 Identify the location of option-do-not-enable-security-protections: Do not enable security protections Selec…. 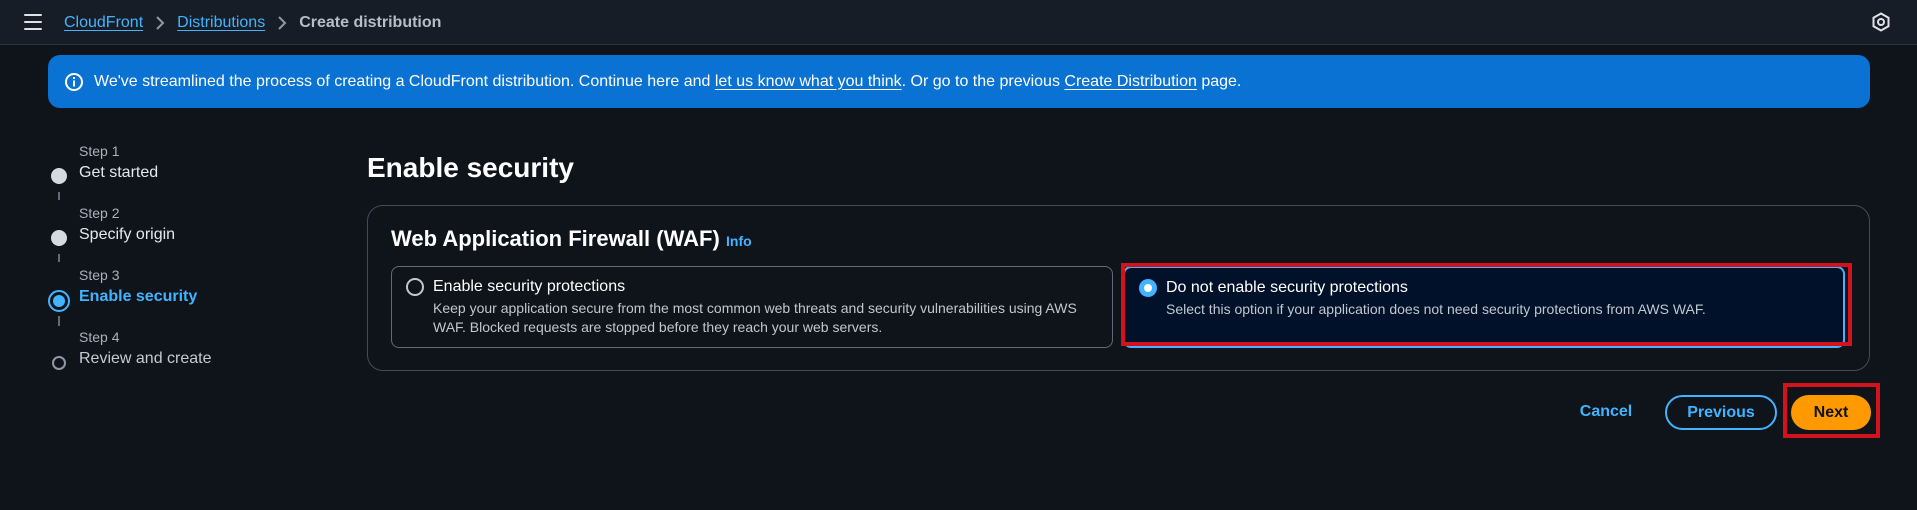
(1484, 307).